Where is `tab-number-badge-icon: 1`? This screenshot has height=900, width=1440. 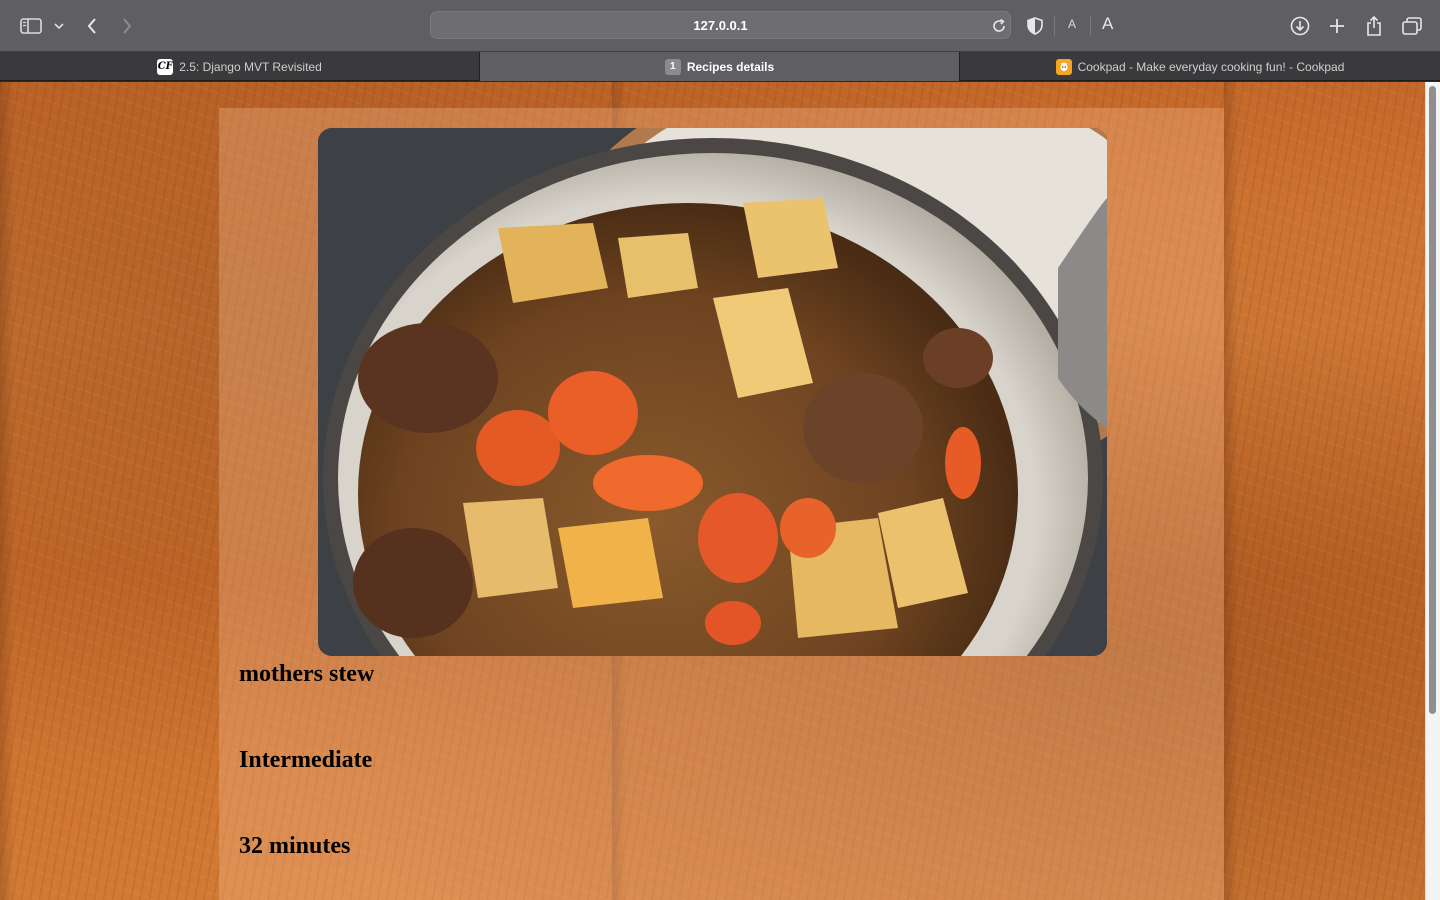 tab-number-badge-icon: 1 is located at coordinates (672, 66).